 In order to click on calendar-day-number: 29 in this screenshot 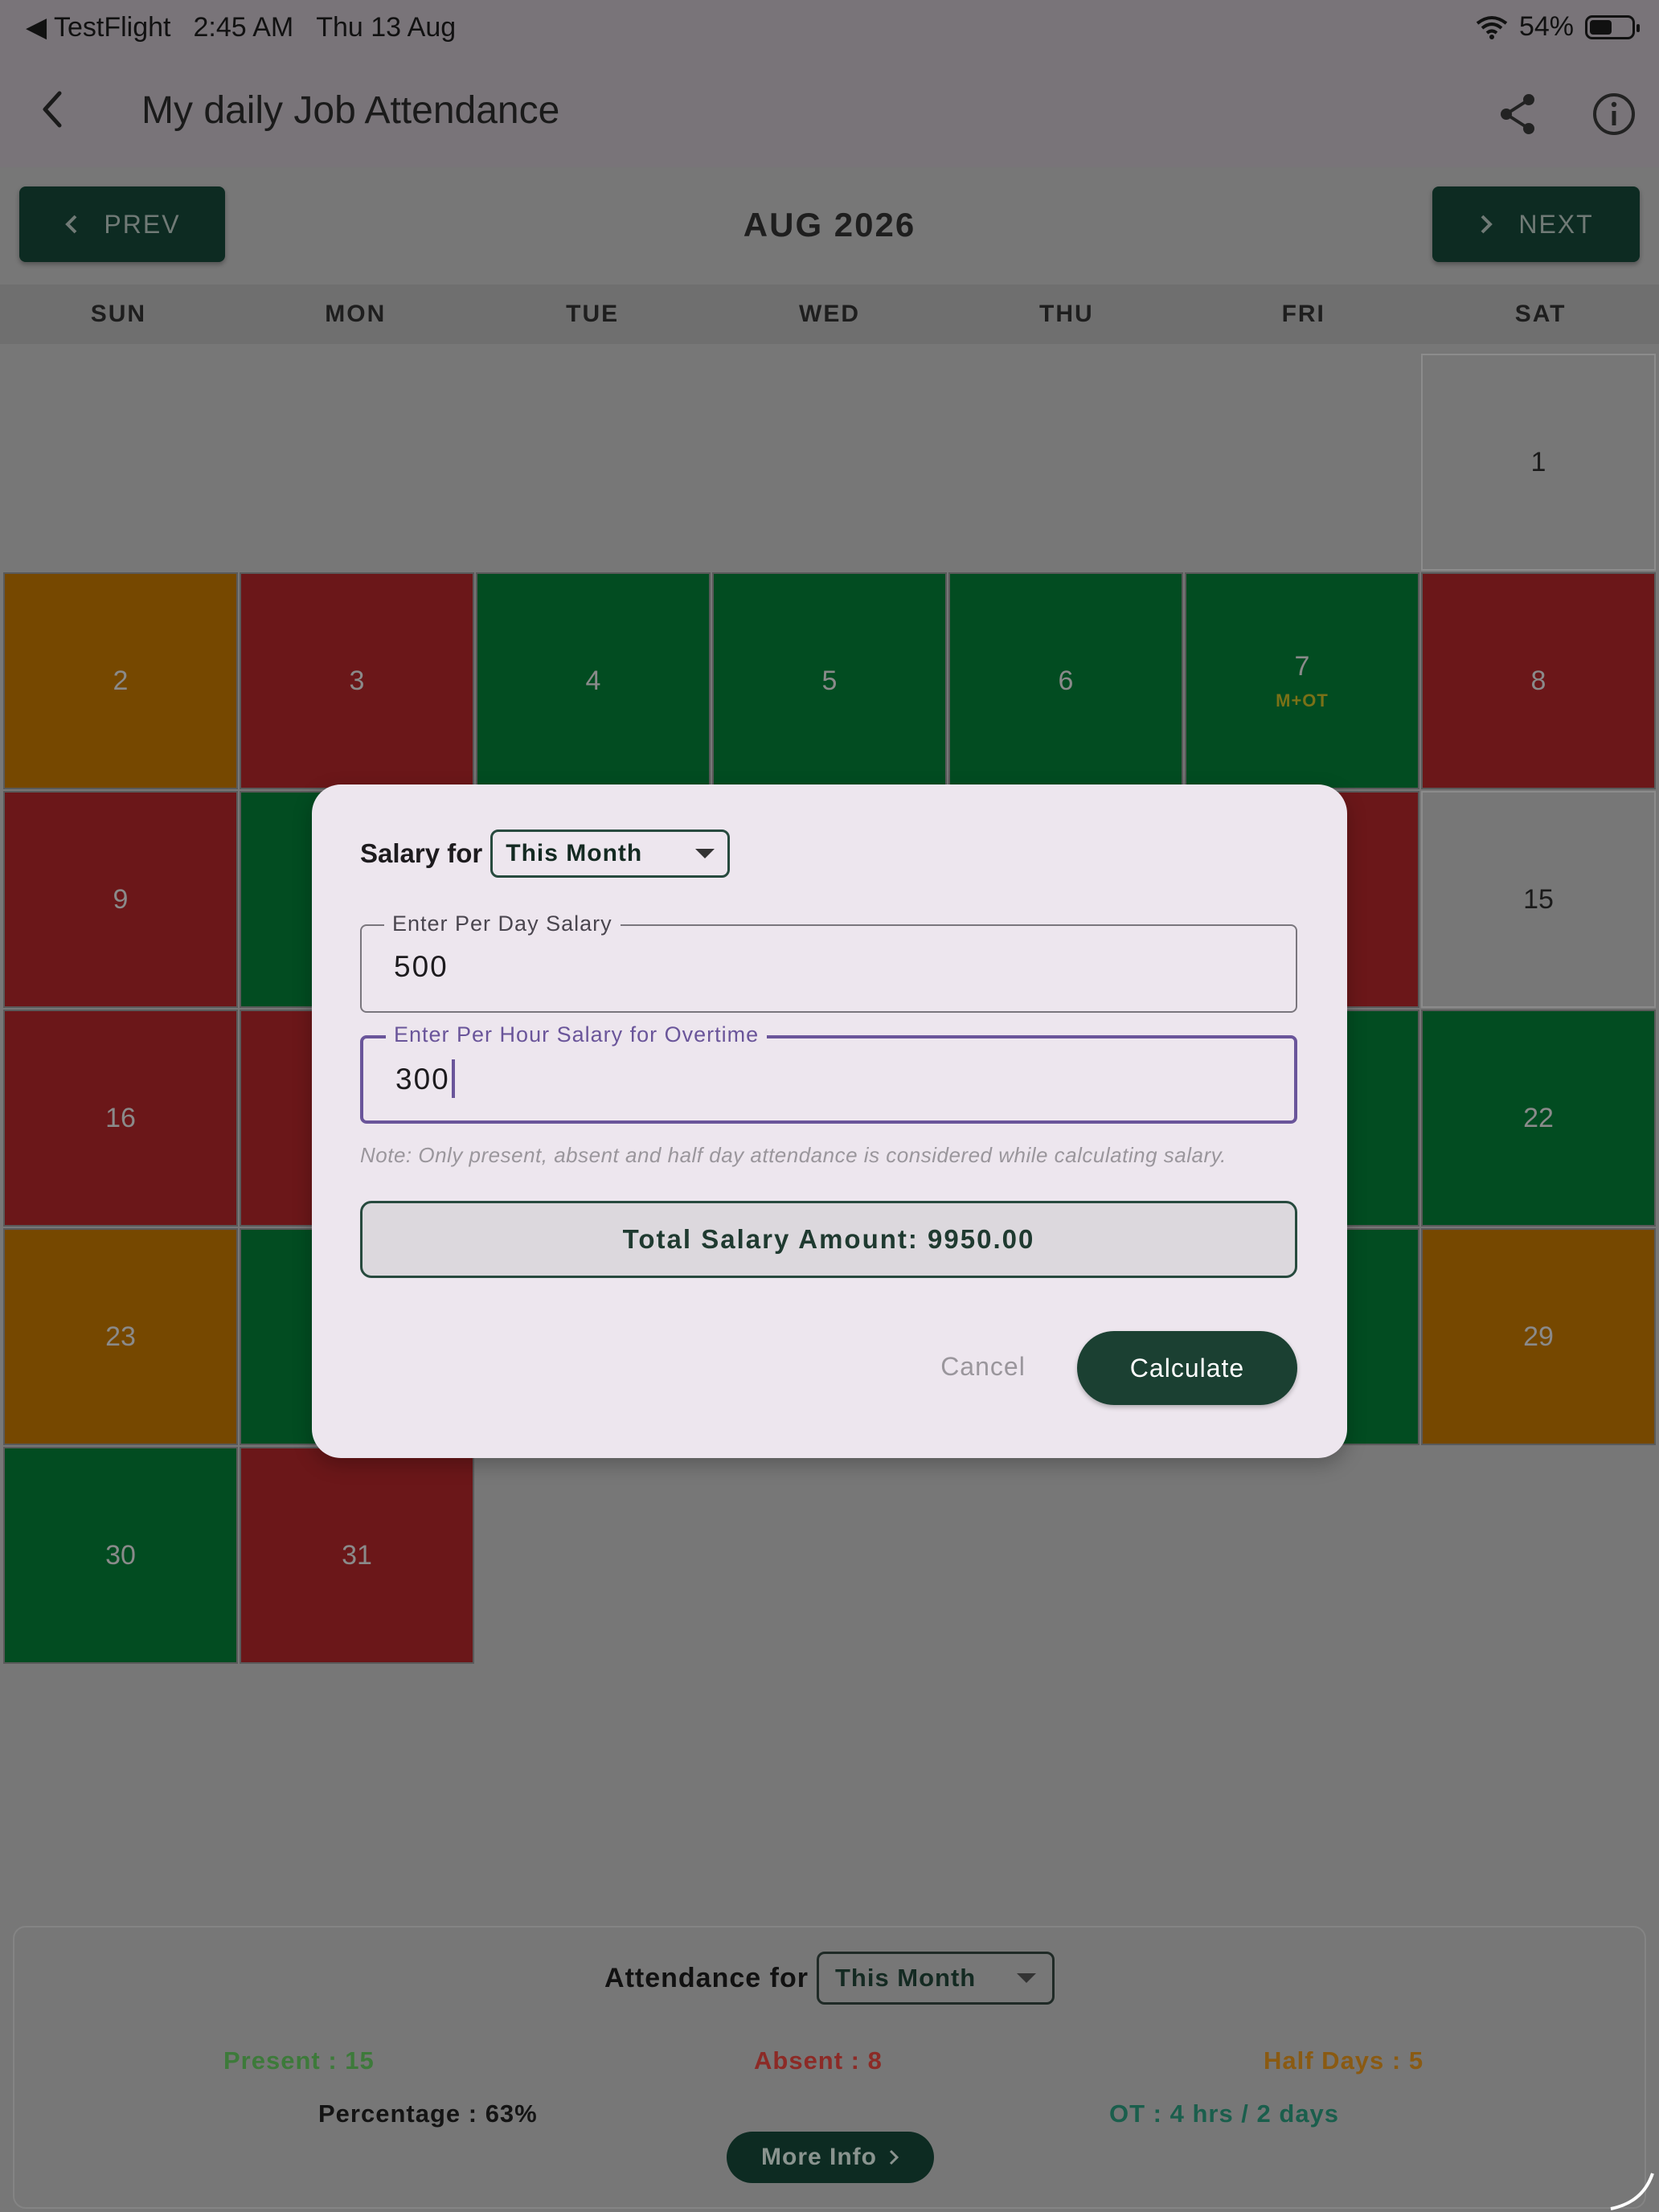, I will do `click(1538, 1336)`.